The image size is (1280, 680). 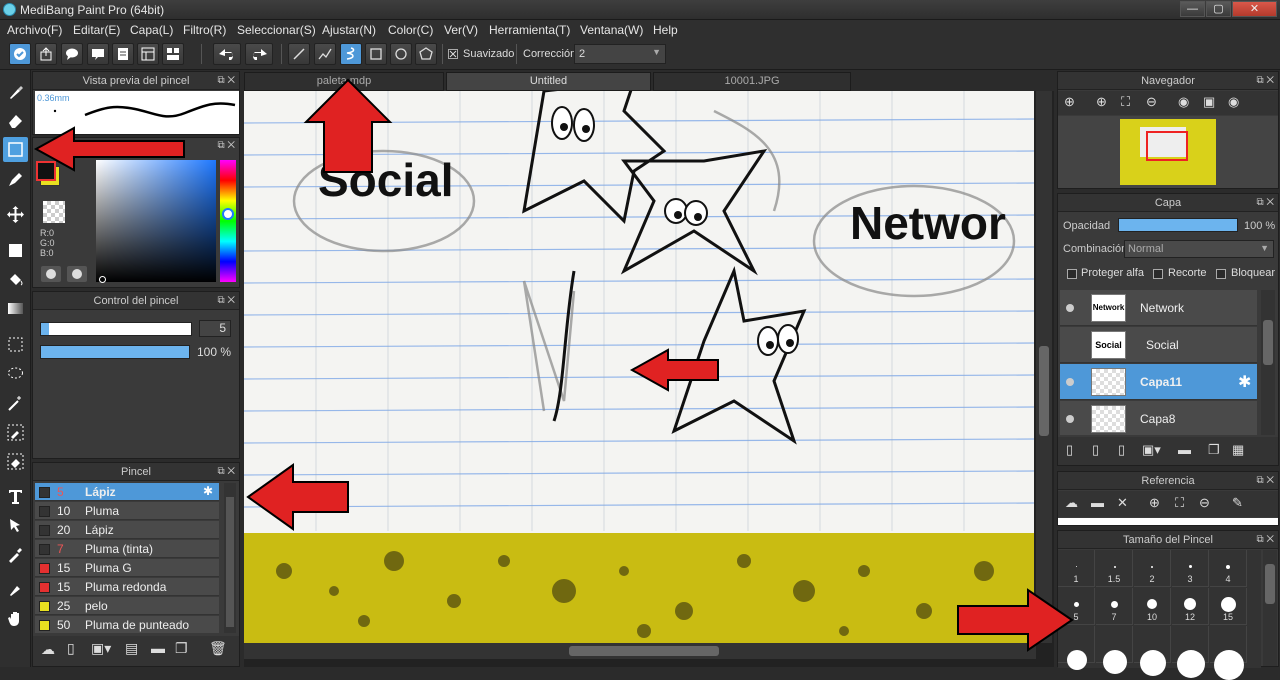 What do you see at coordinates (348, 125) in the screenshot?
I see `arrow-up-icon` at bounding box center [348, 125].